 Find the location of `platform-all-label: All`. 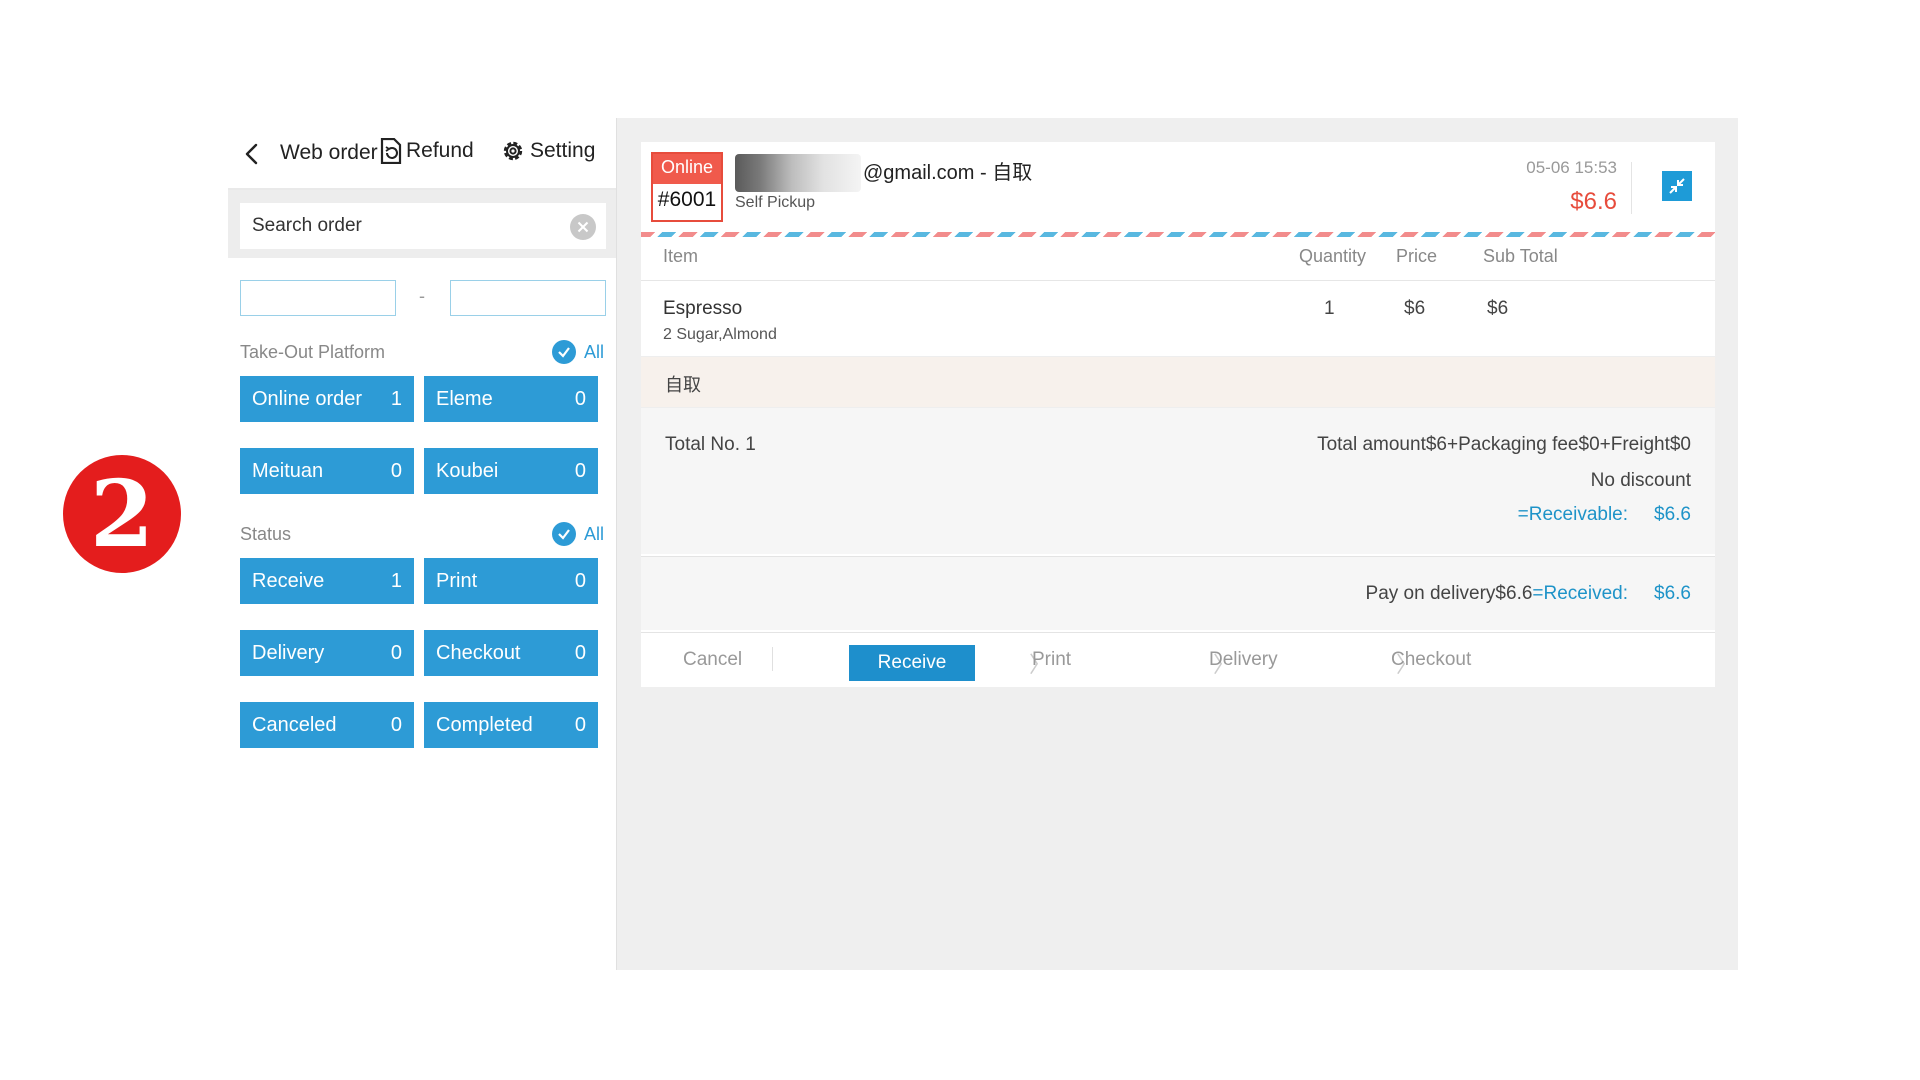

platform-all-label: All is located at coordinates (593, 351).